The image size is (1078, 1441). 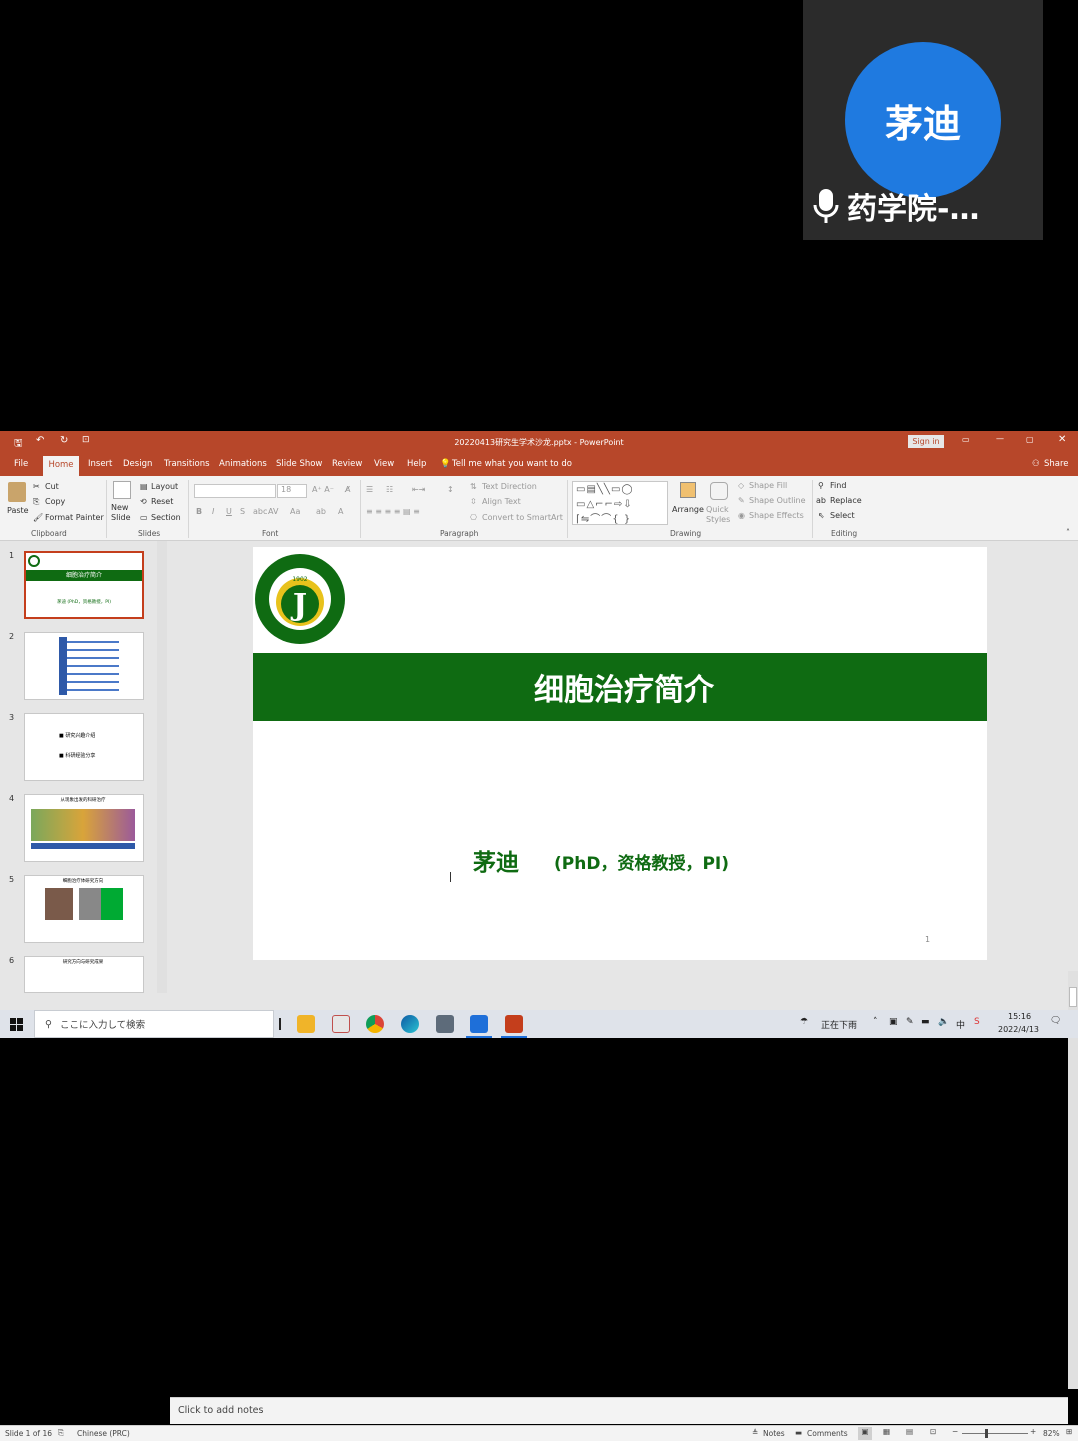 What do you see at coordinates (966, 439) in the screenshot?
I see `ribbon-display-icon: ▭` at bounding box center [966, 439].